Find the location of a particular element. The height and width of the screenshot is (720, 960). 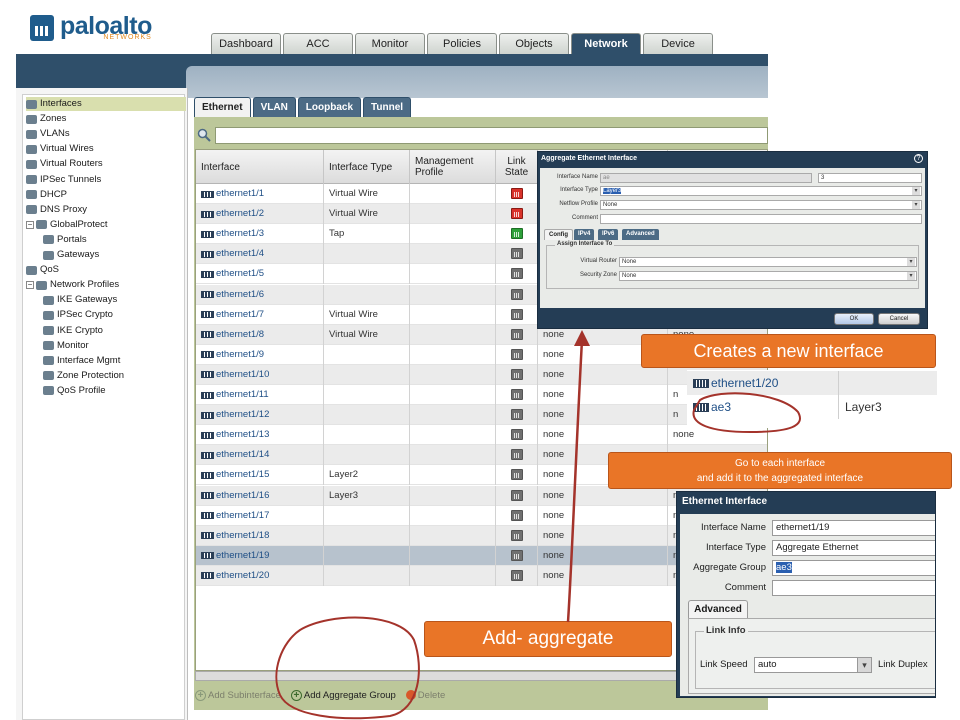

cell-interface: ethernet1/20 is located at coordinates (260, 575).